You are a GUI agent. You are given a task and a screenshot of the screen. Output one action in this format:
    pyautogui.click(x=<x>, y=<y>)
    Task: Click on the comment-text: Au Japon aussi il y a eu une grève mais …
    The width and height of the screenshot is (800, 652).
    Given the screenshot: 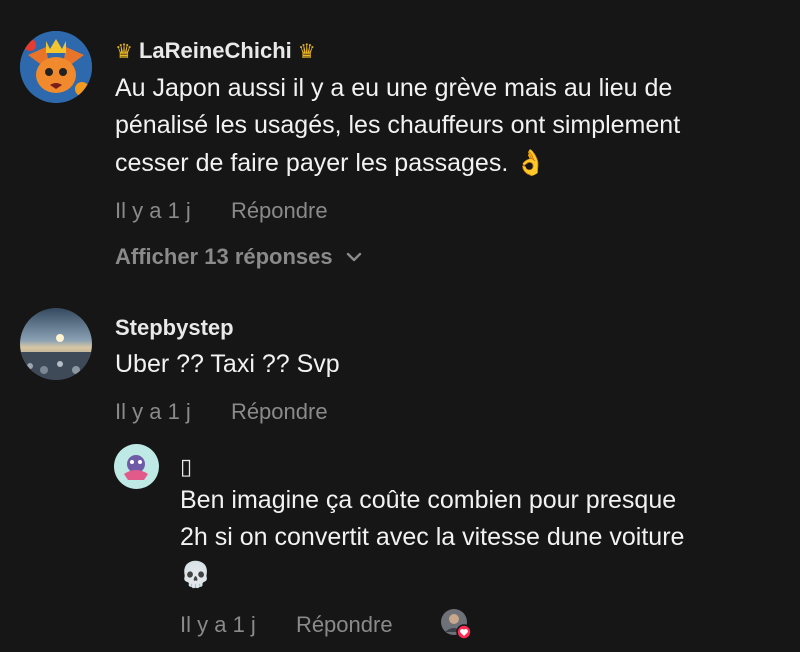 What is the action you would take?
    pyautogui.click(x=398, y=125)
    